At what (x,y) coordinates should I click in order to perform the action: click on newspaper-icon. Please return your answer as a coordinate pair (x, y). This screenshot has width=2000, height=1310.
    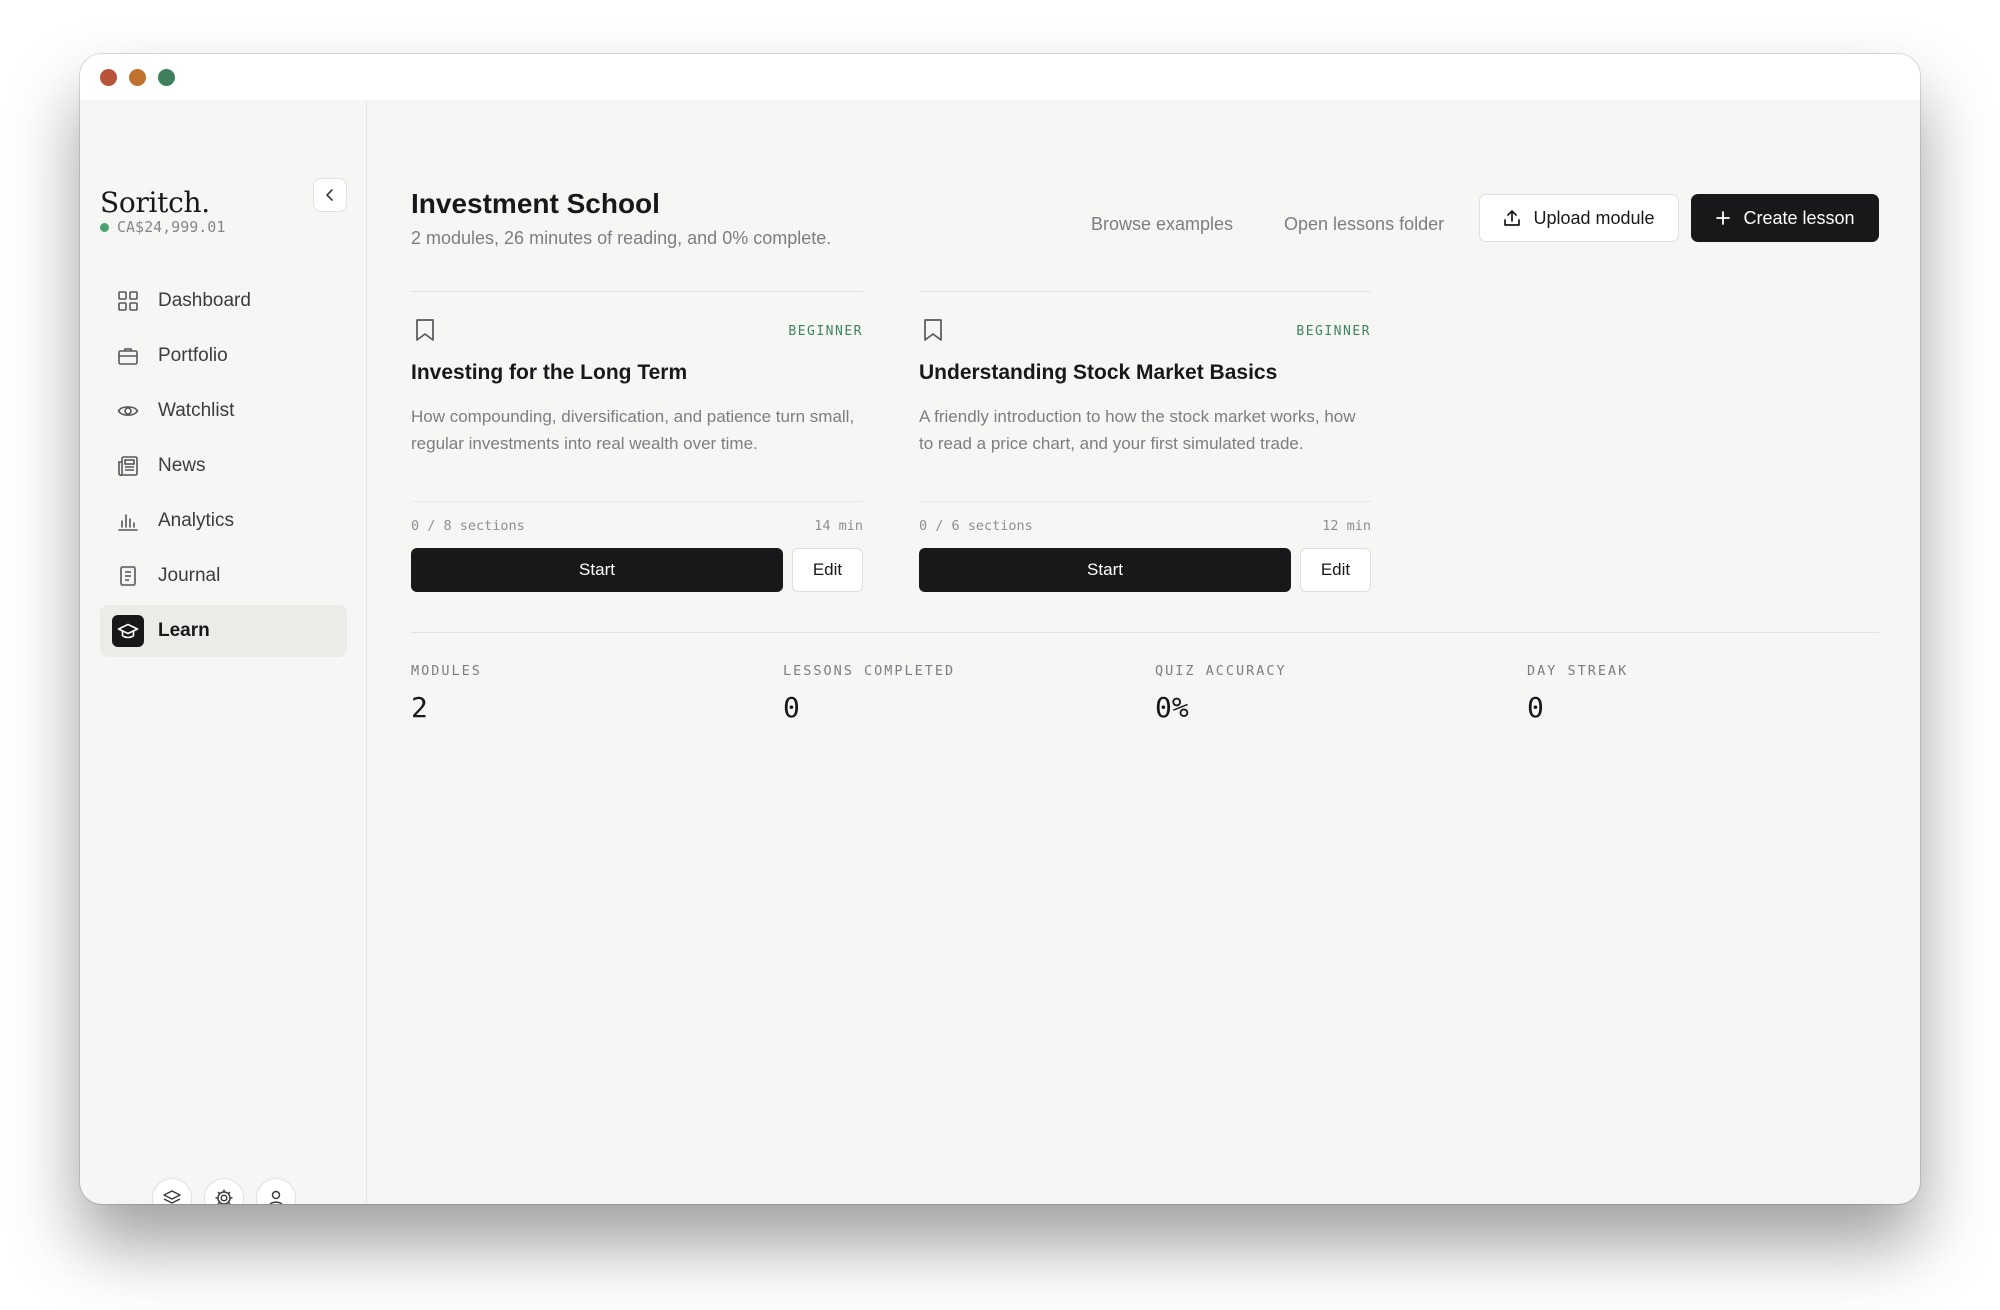
    Looking at the image, I should click on (128, 466).